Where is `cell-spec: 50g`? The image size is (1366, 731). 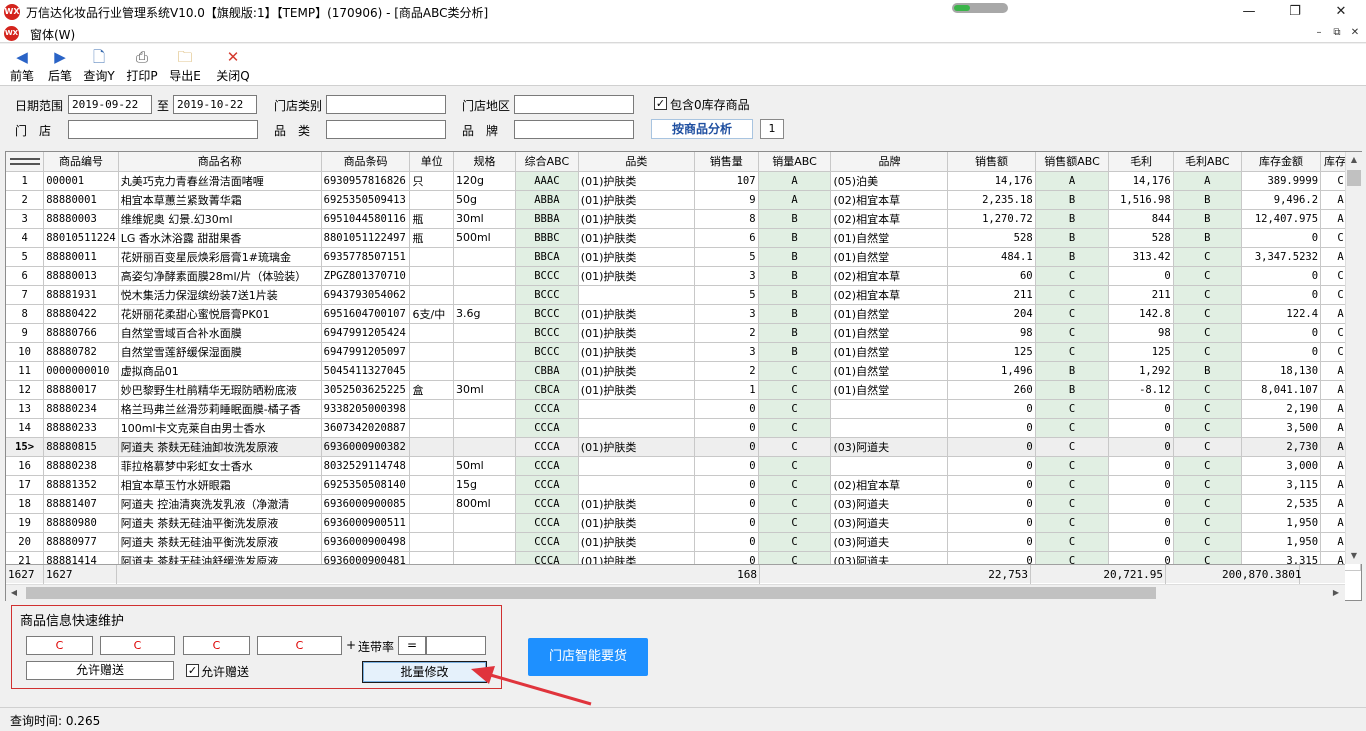 cell-spec: 50g is located at coordinates (484, 200).